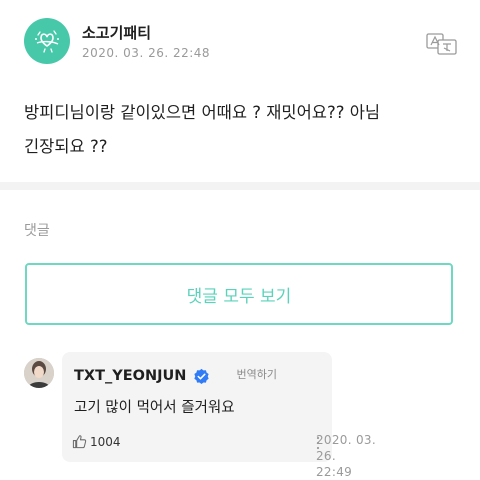  I want to click on person-avatar-icon, so click(39, 373).